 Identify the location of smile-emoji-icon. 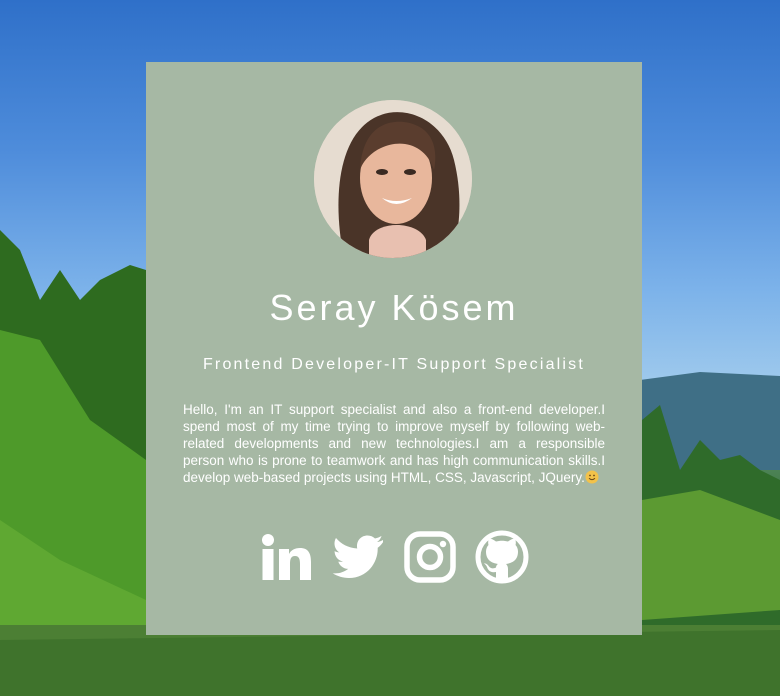
(592, 477).